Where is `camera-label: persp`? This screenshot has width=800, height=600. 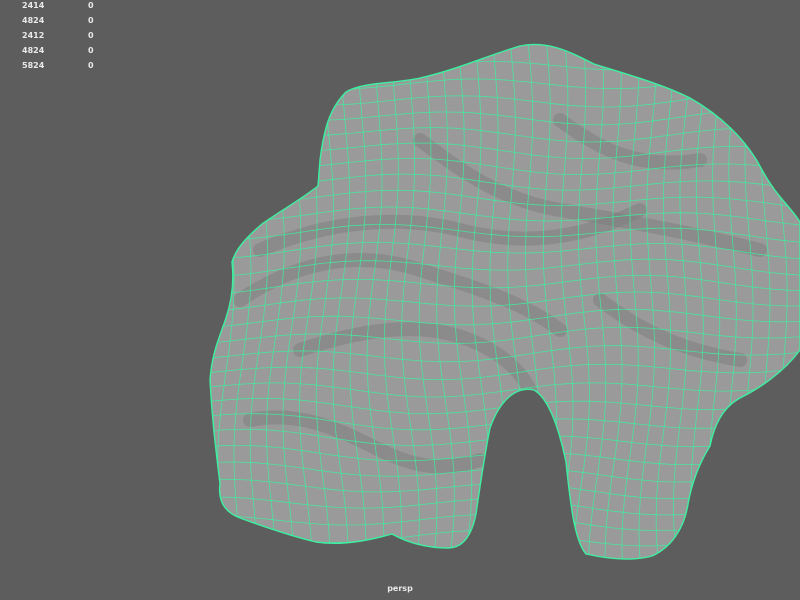 camera-label: persp is located at coordinates (400, 588).